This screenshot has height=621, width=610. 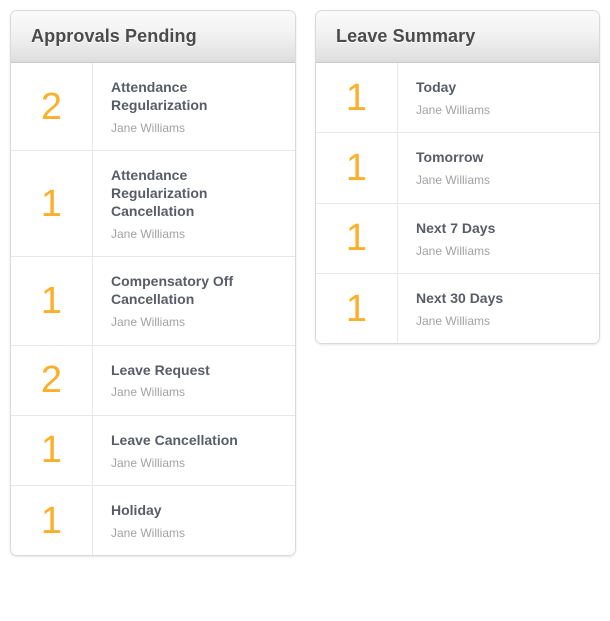 What do you see at coordinates (498, 308) in the screenshot?
I see `row-info-cell: Next 30 Days Jane Williams` at bounding box center [498, 308].